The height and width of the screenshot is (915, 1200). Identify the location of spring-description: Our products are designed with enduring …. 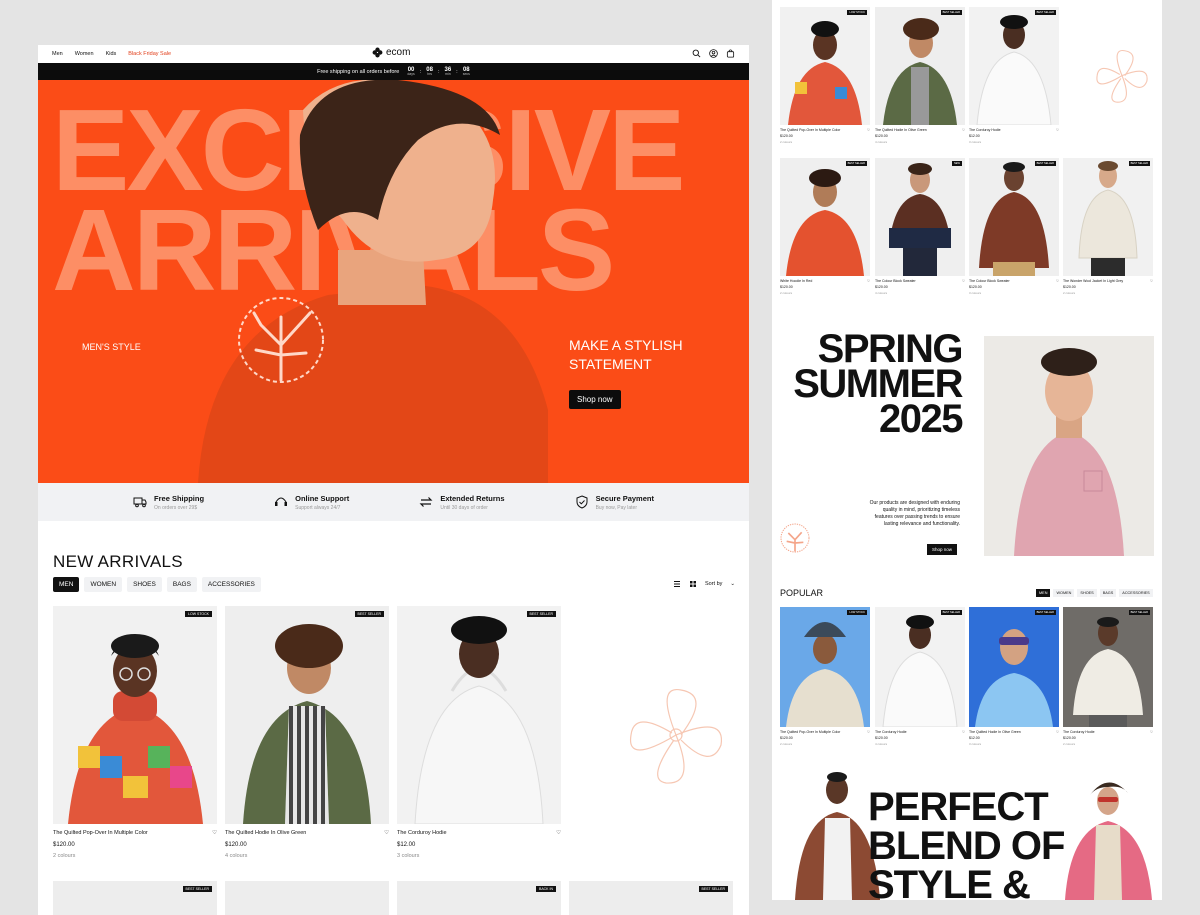
(914, 513).